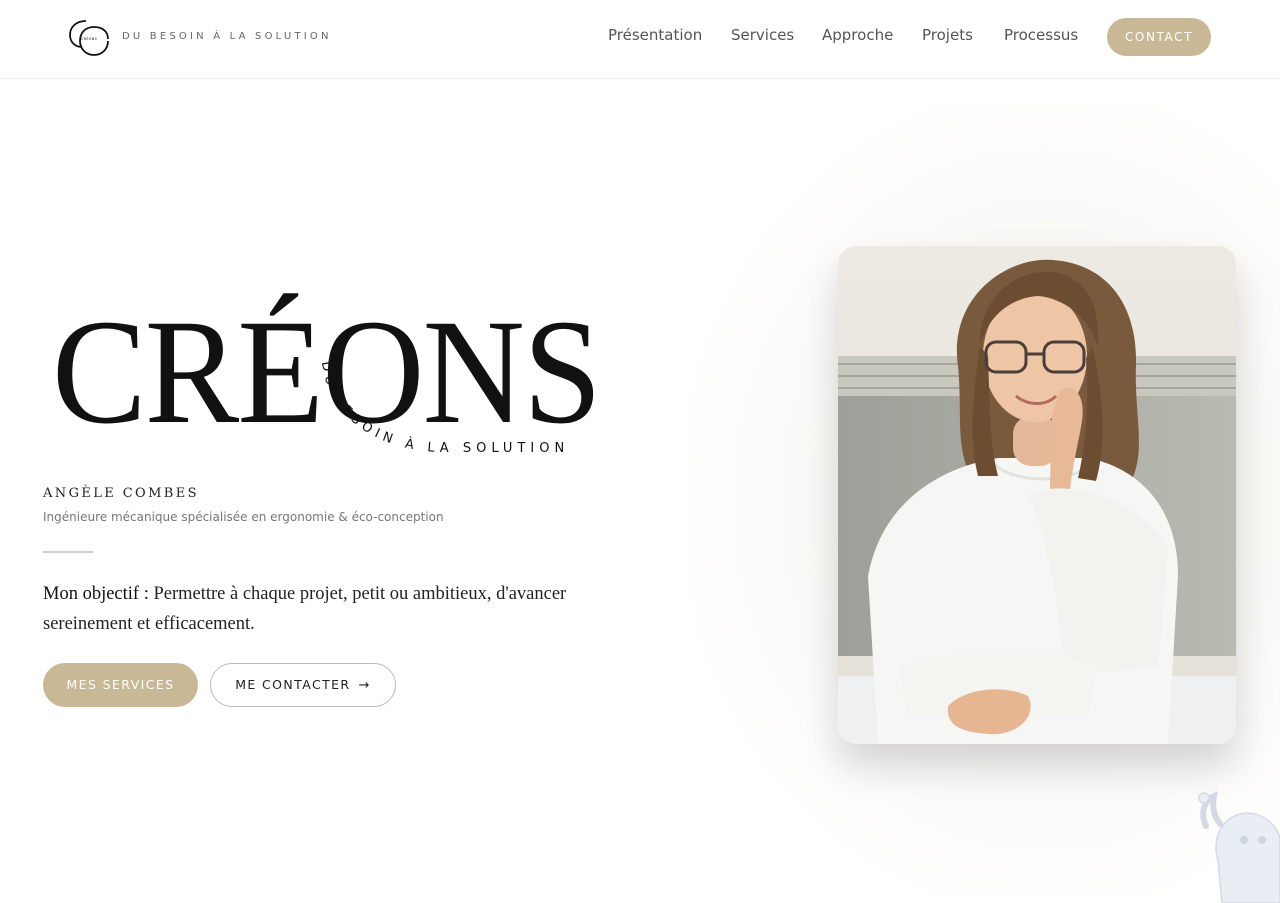 The width and height of the screenshot is (1280, 903). What do you see at coordinates (1239, 847) in the screenshot?
I see `decorative-character-icon` at bounding box center [1239, 847].